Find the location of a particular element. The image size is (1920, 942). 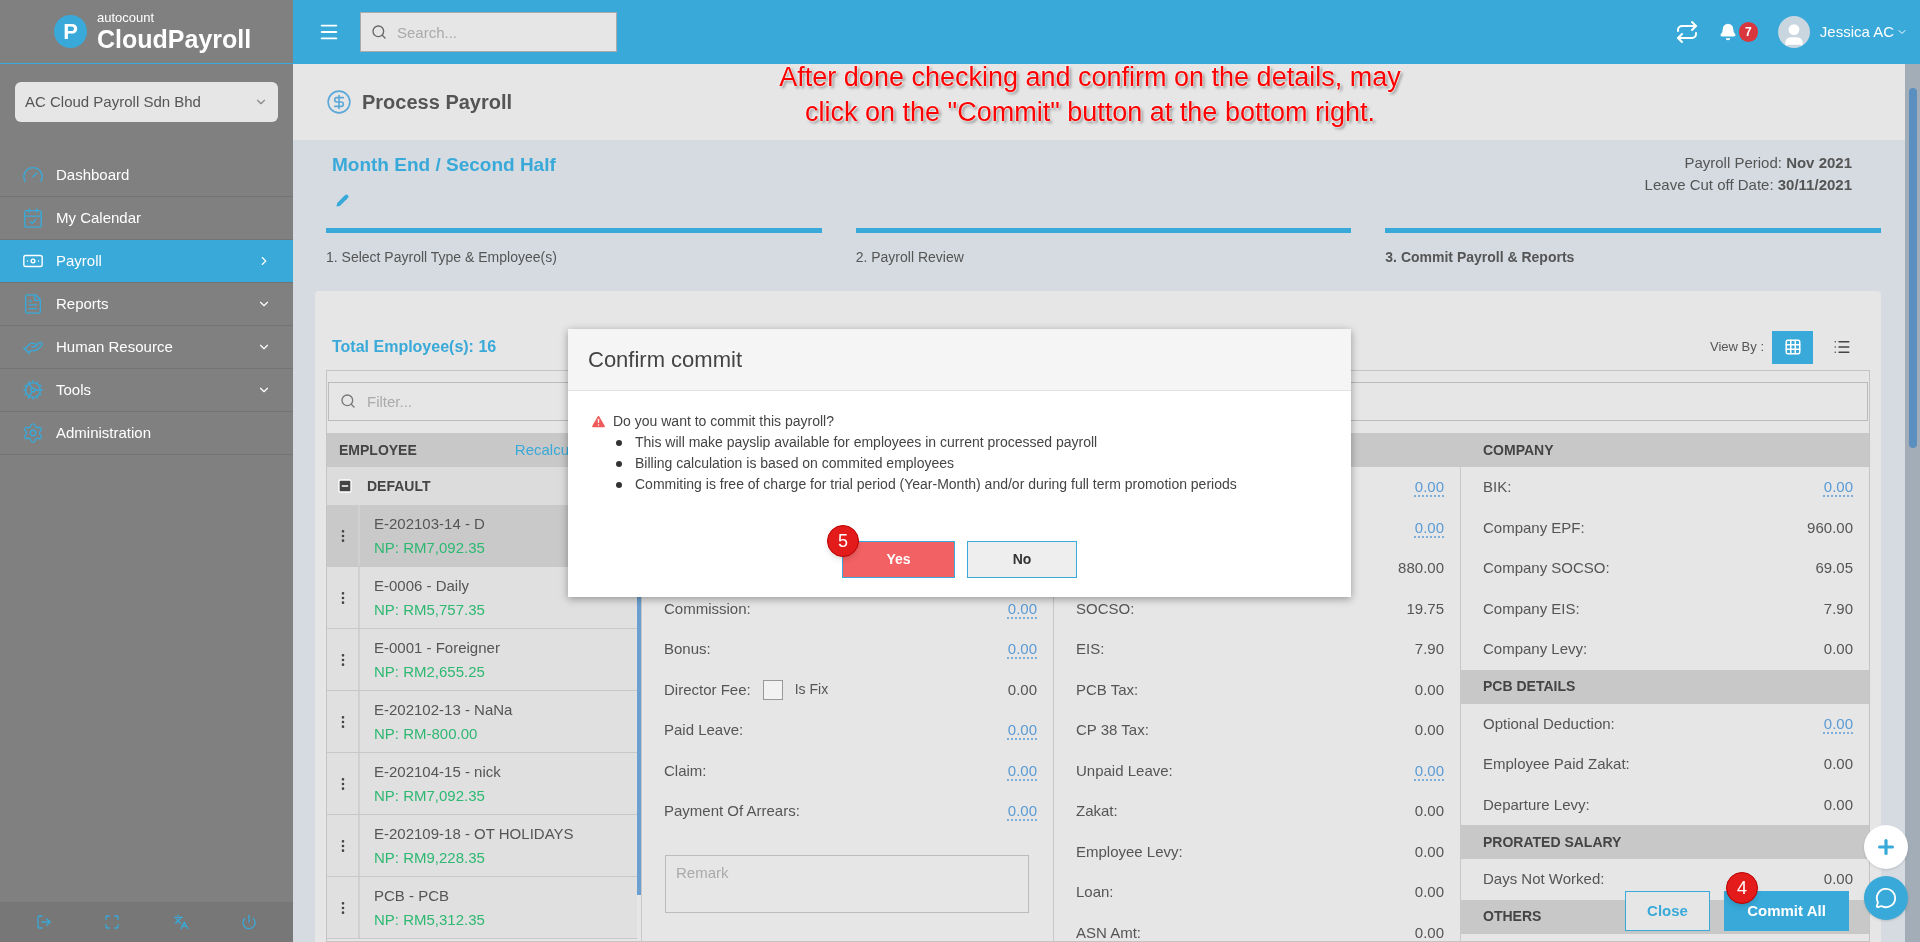

net-pay: NP: RM9,228.35 is located at coordinates (430, 857).